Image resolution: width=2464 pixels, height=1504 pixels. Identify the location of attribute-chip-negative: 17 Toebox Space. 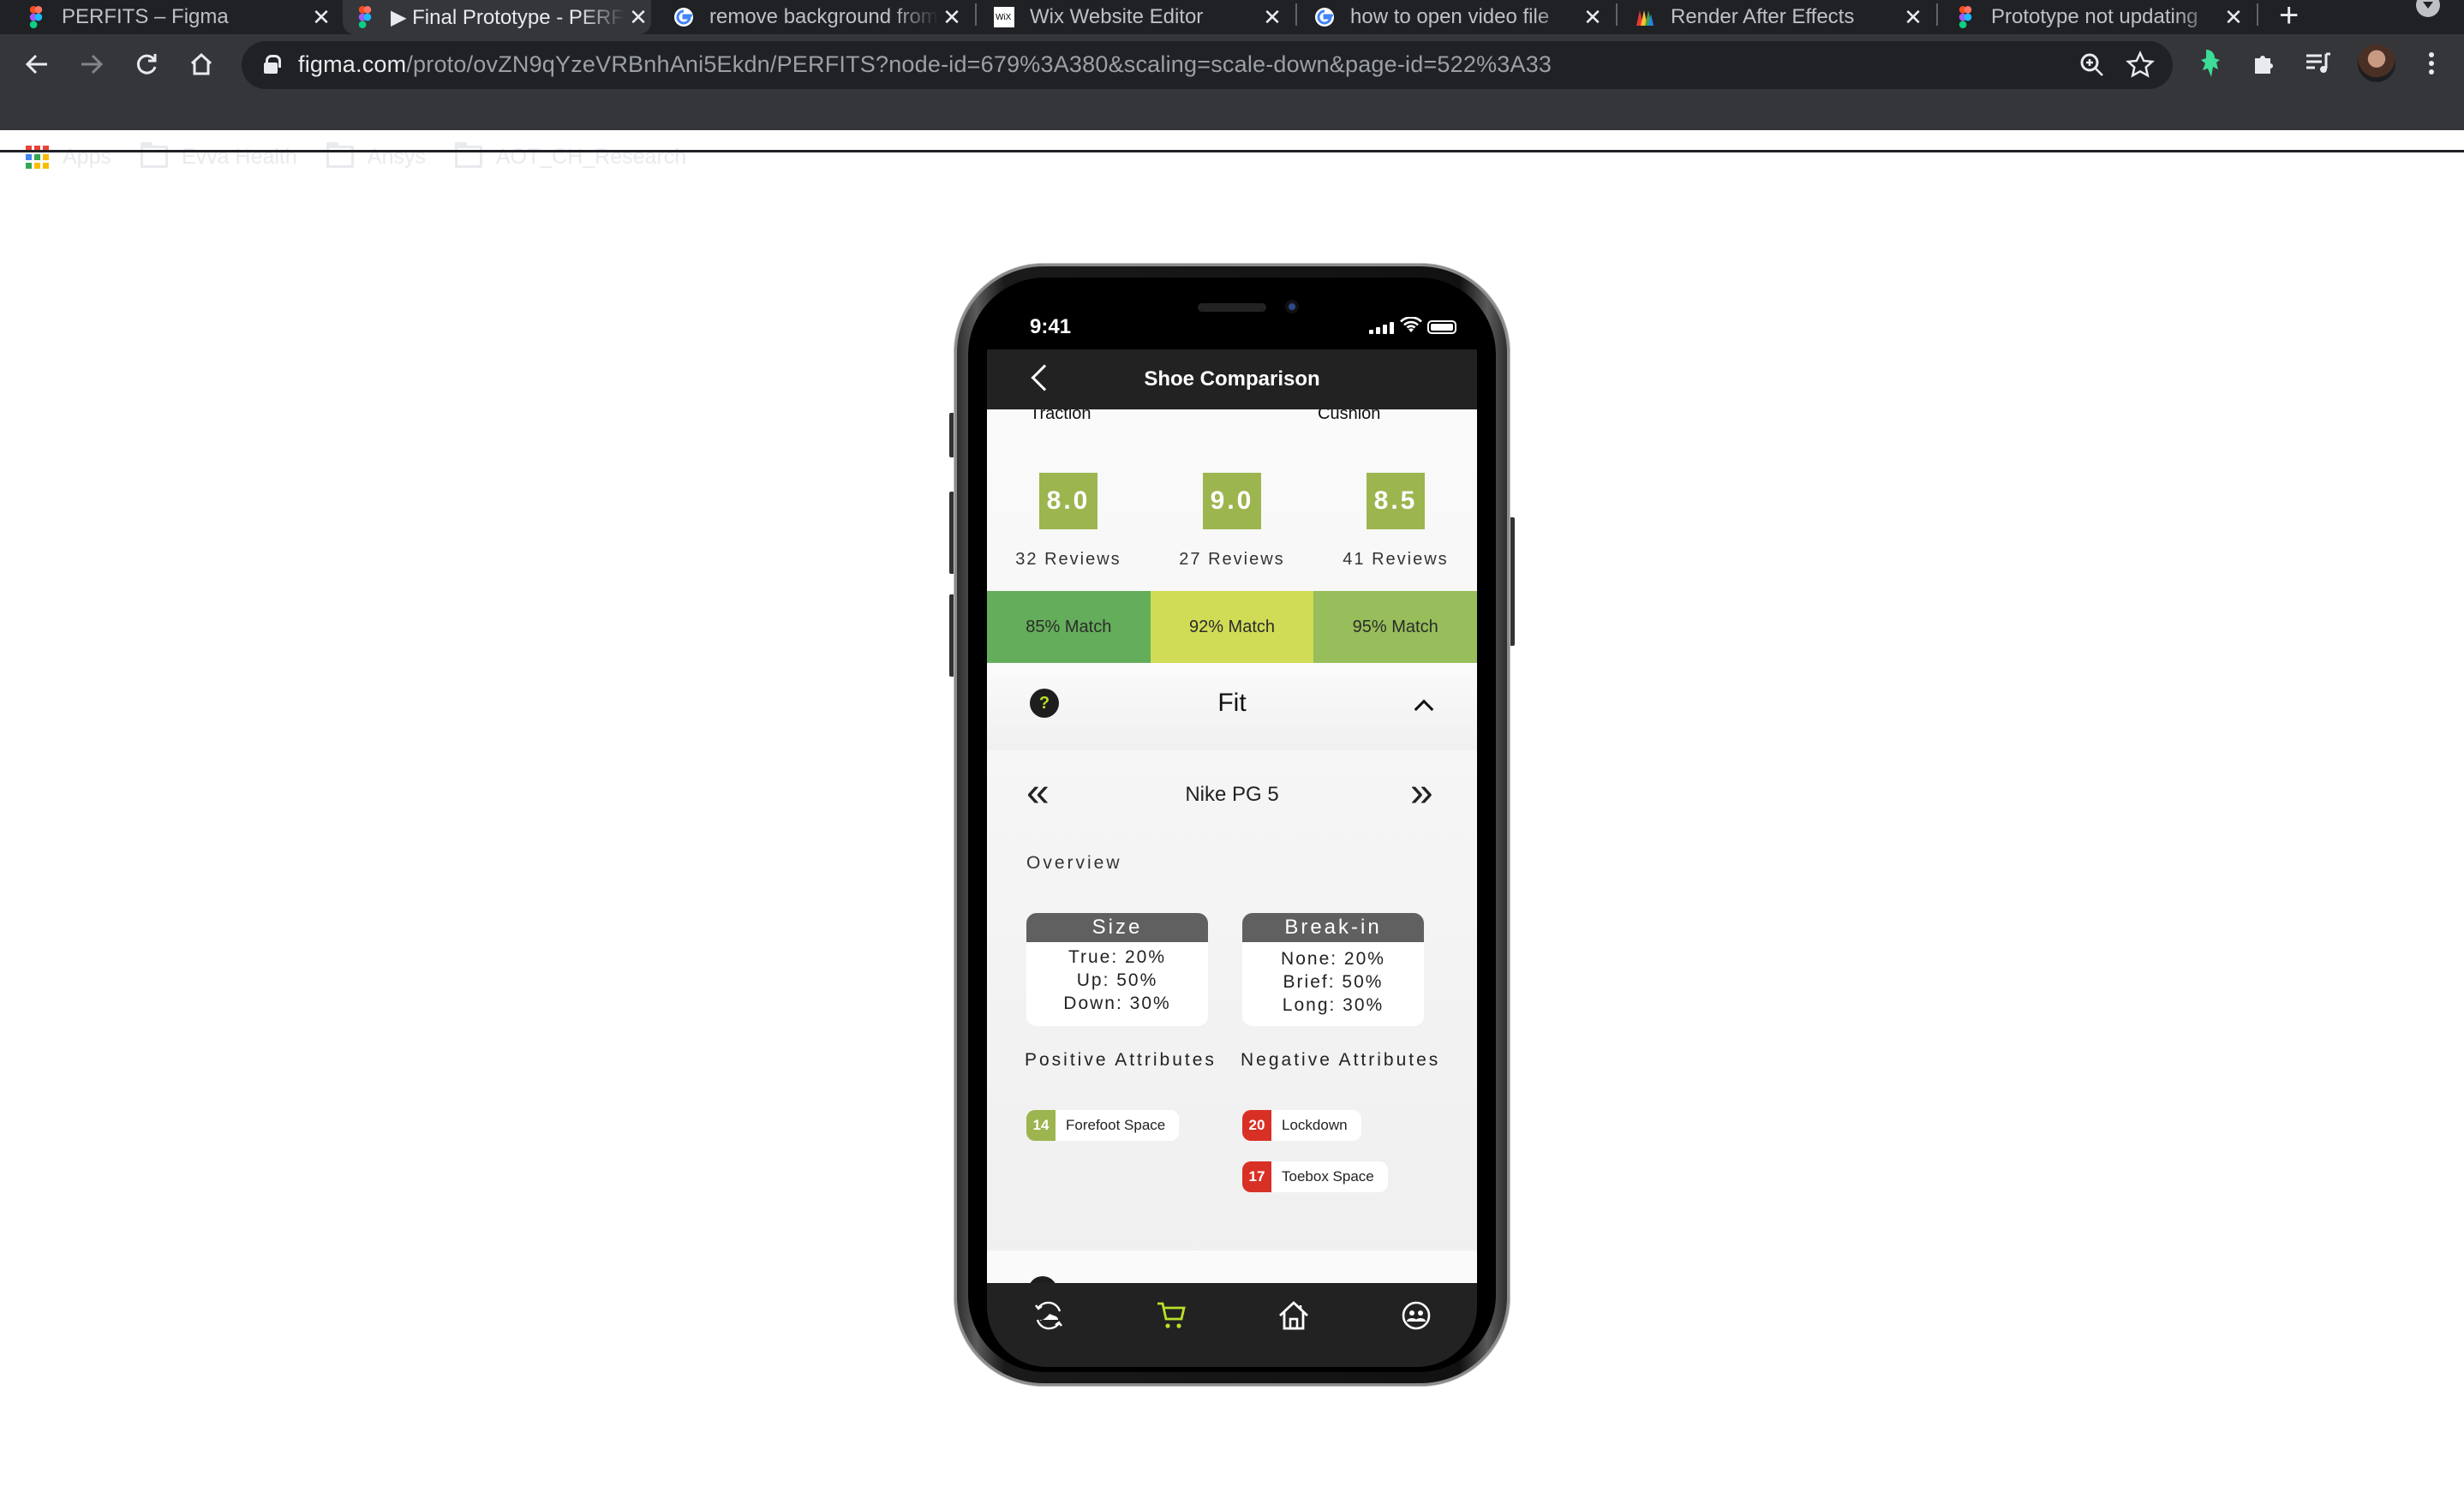
(1315, 1177).